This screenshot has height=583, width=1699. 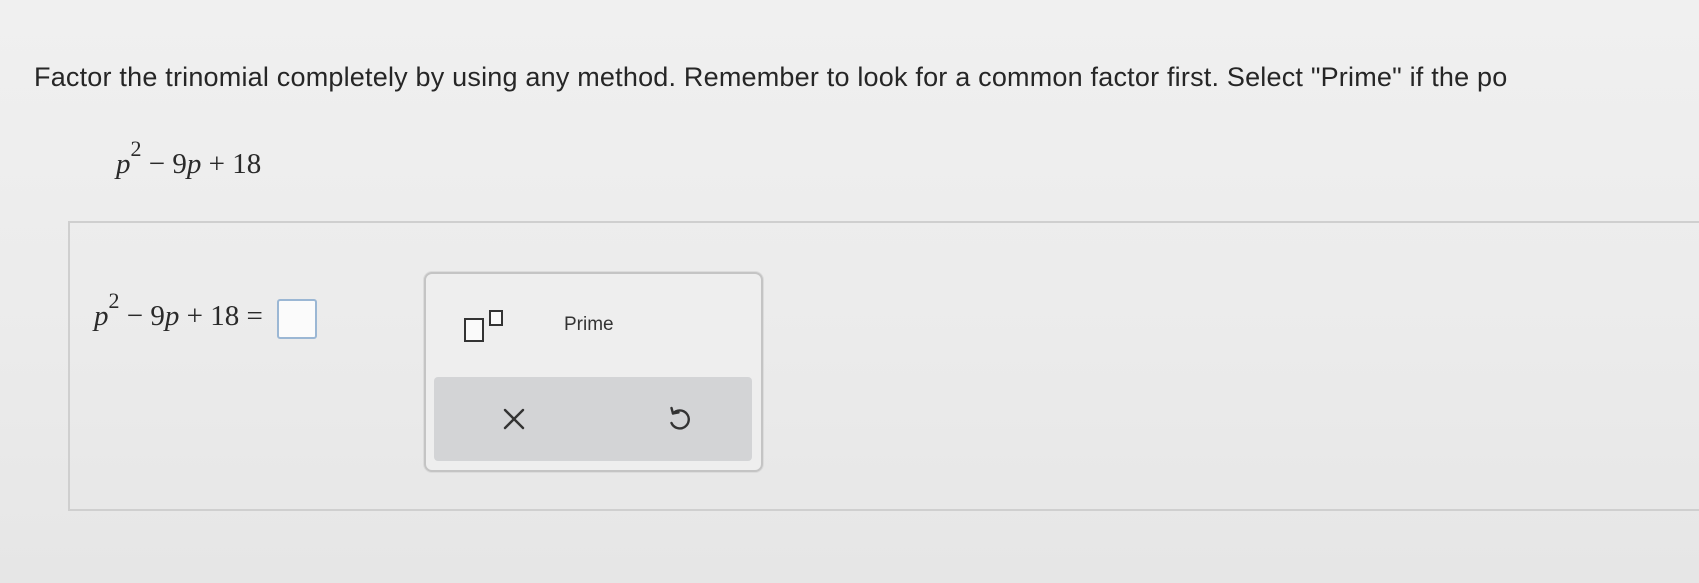 I want to click on answer-middle-variable: p, so click(x=172, y=315).